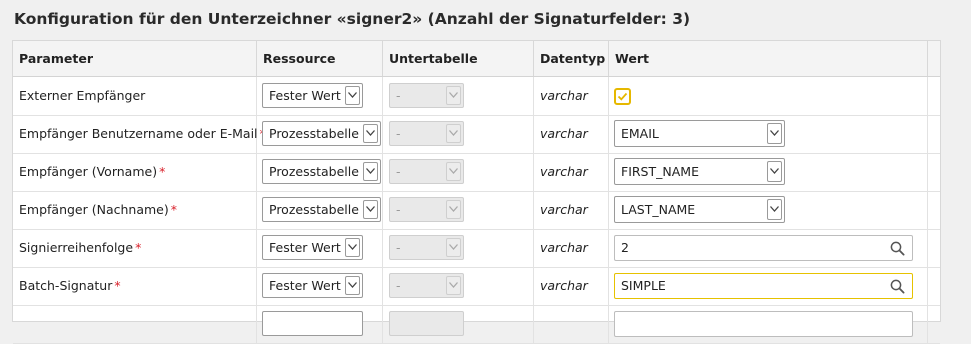 Image resolution: width=971 pixels, height=344 pixels. What do you see at coordinates (476, 324) in the screenshot?
I see `table-row` at bounding box center [476, 324].